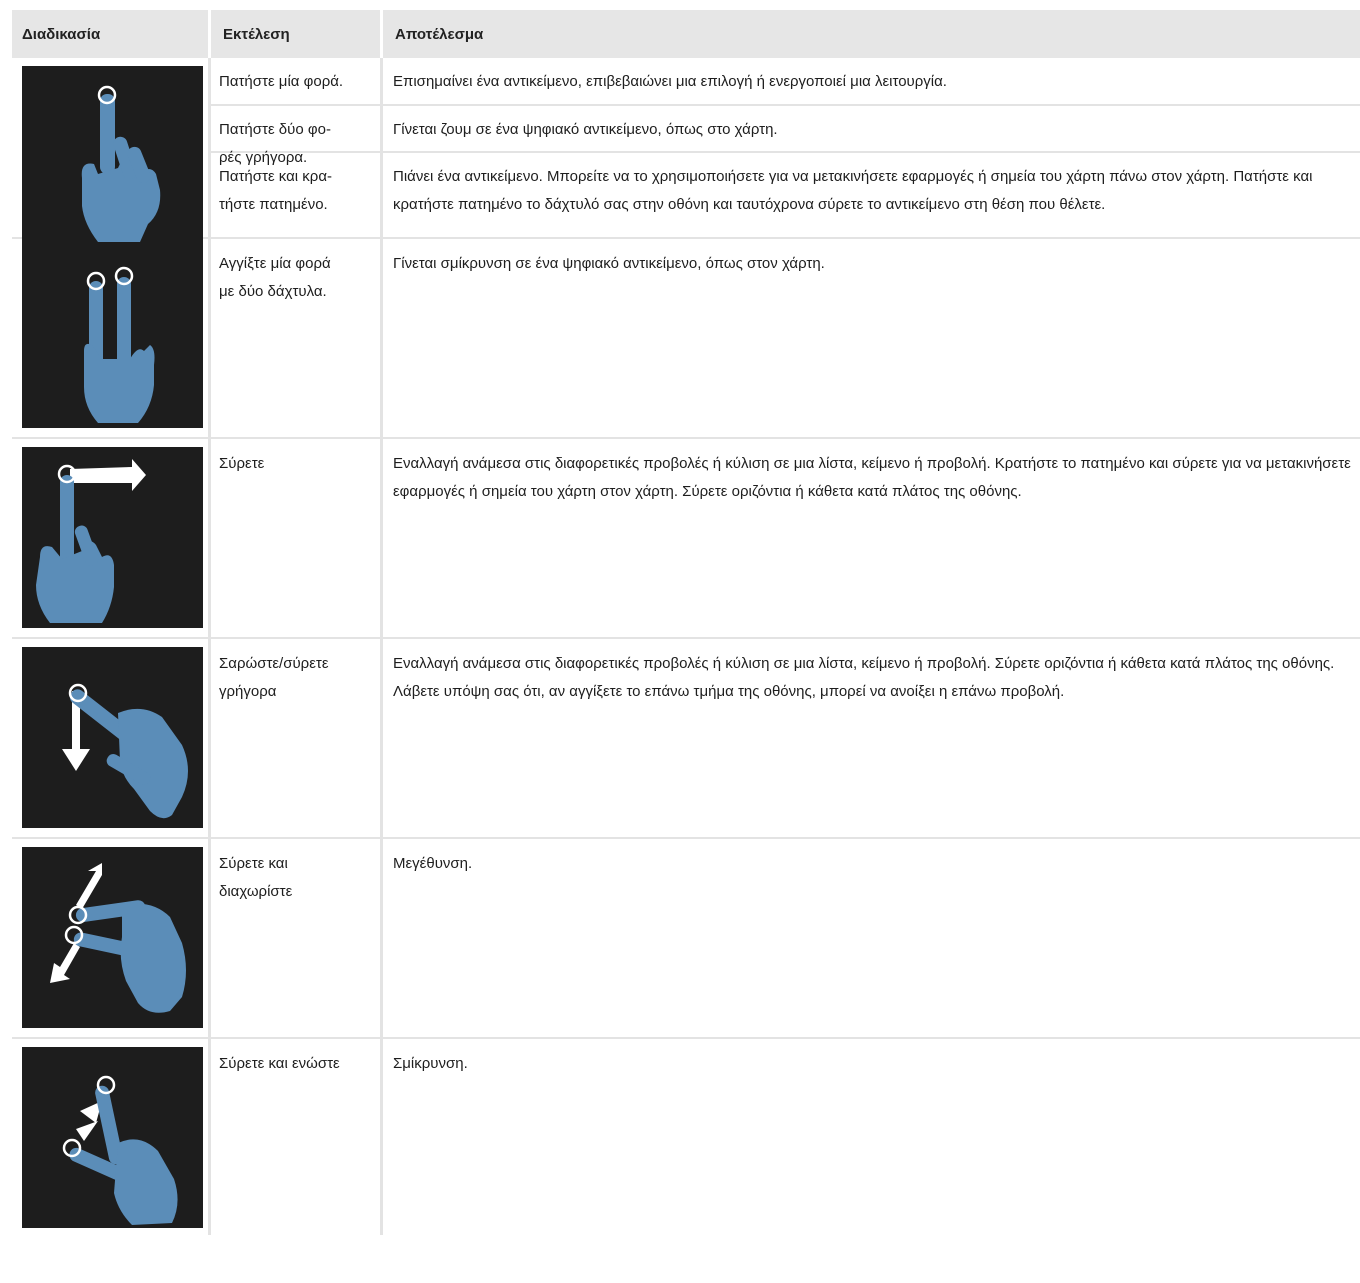 The height and width of the screenshot is (1283, 1360). What do you see at coordinates (870, 34) in the screenshot?
I see `header-result: Αποτέλεσμα` at bounding box center [870, 34].